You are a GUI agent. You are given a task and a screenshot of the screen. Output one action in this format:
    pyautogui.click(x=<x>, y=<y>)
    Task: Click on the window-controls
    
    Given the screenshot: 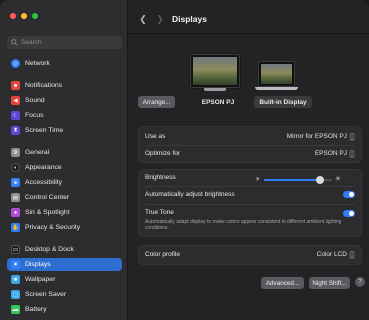 What is the action you would take?
    pyautogui.click(x=24, y=16)
    